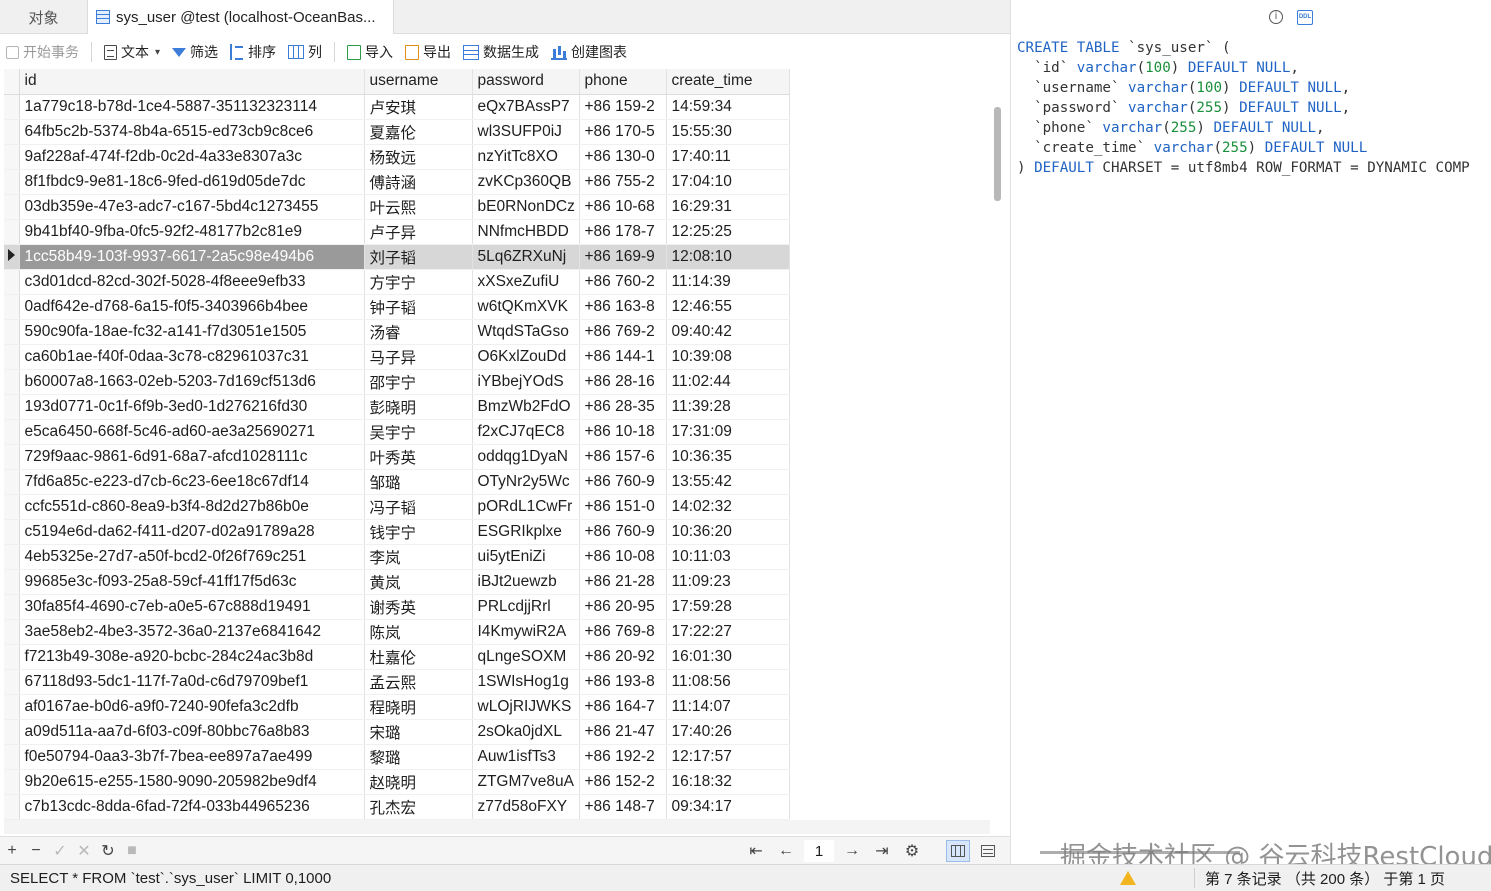 The width and height of the screenshot is (1491, 891). I want to click on cell-phone: +86 193-8, so click(623, 682).